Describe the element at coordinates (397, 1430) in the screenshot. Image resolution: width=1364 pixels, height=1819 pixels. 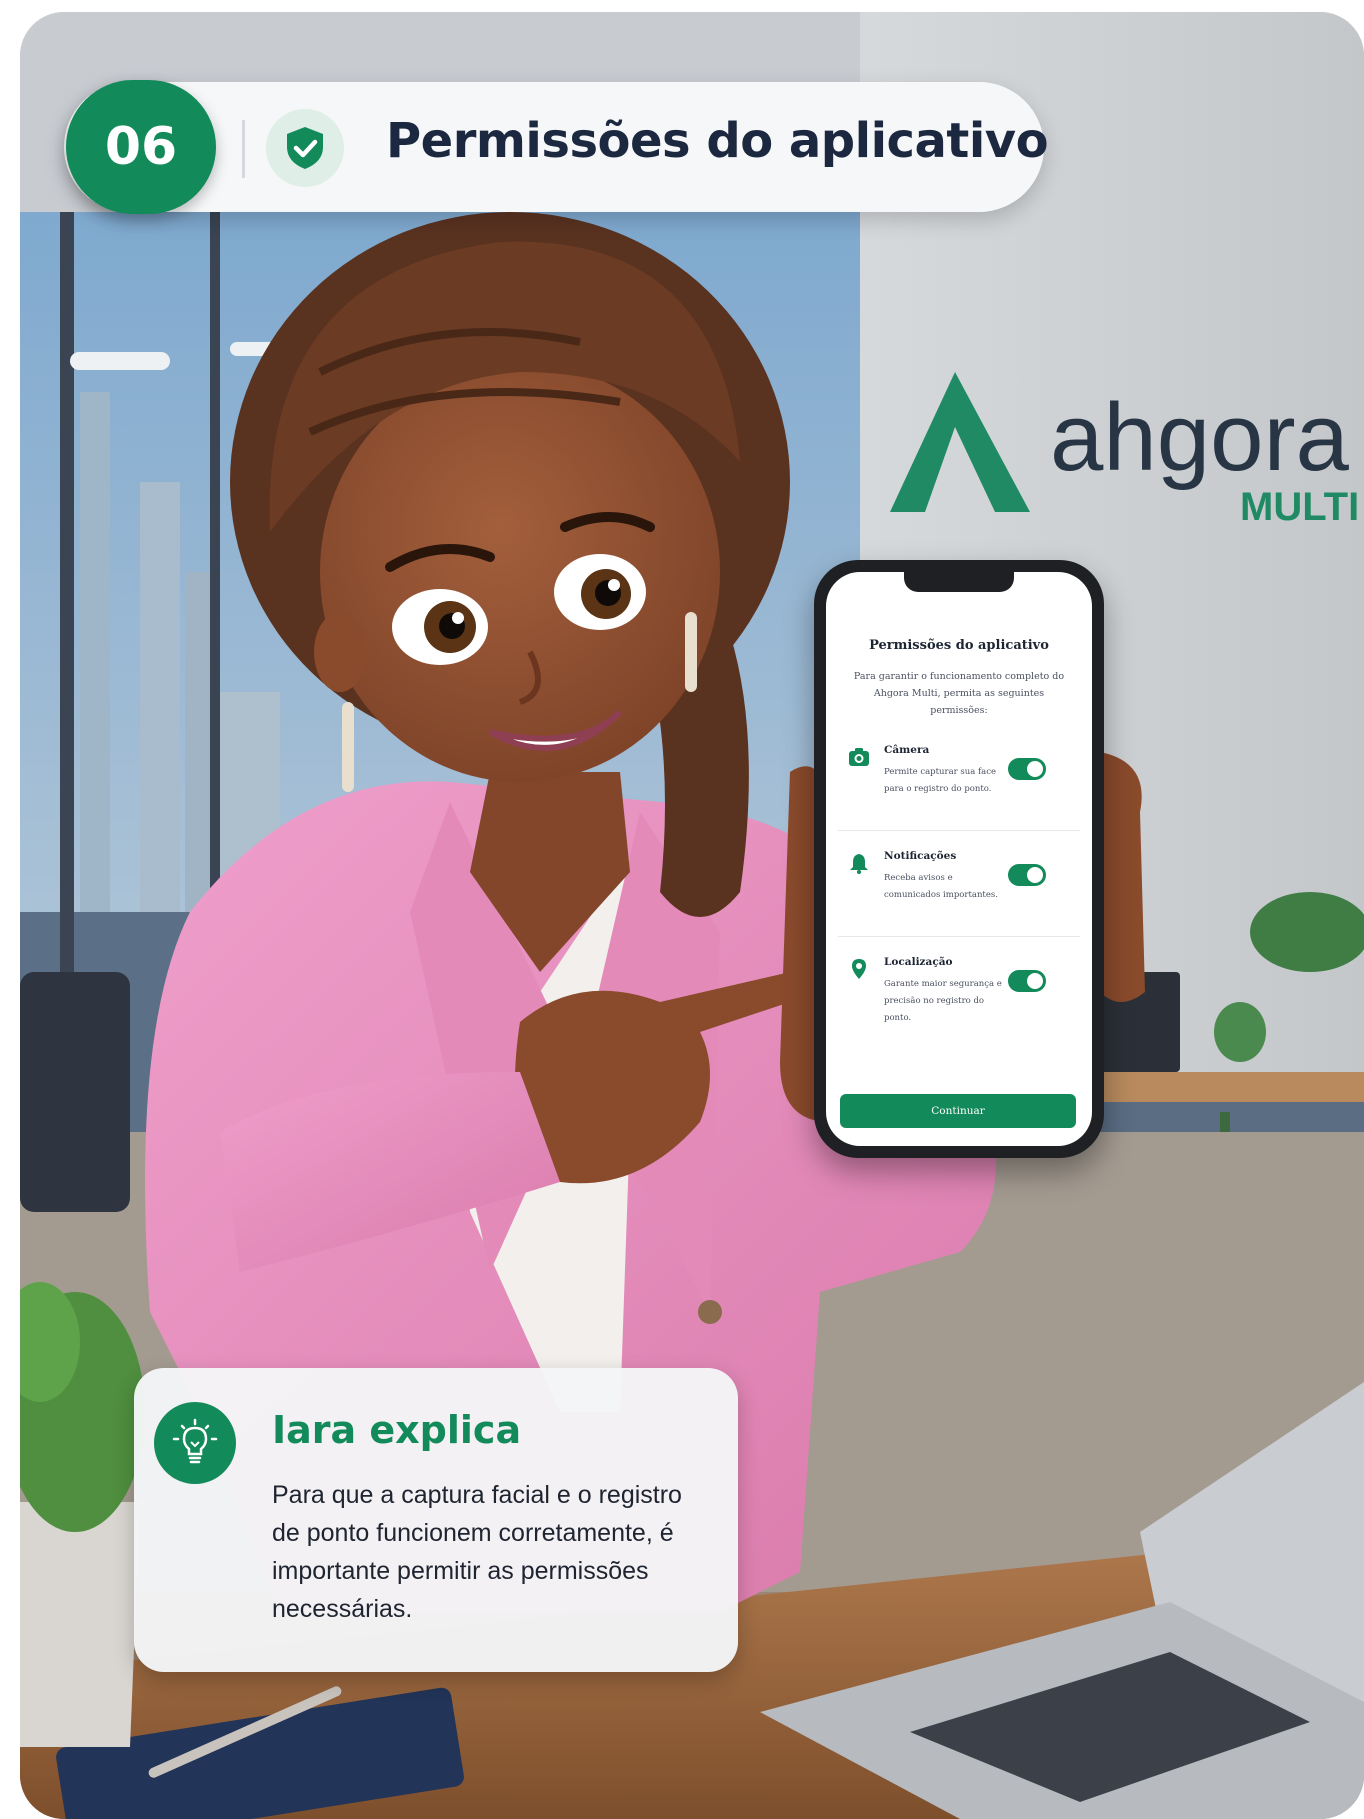
I see `tip-title: Iara explica` at that location.